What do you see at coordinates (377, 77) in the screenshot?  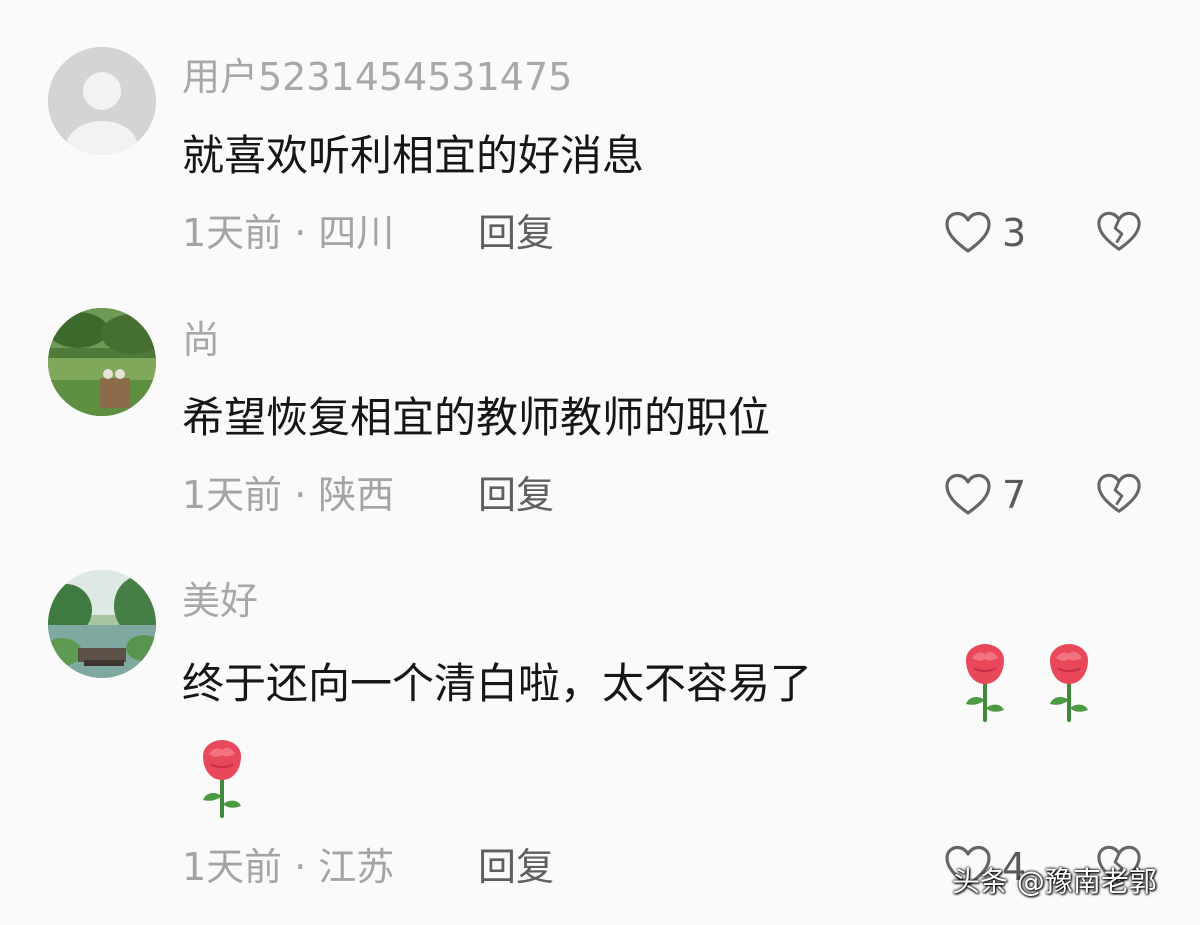 I see `username: 用户5231454531475` at bounding box center [377, 77].